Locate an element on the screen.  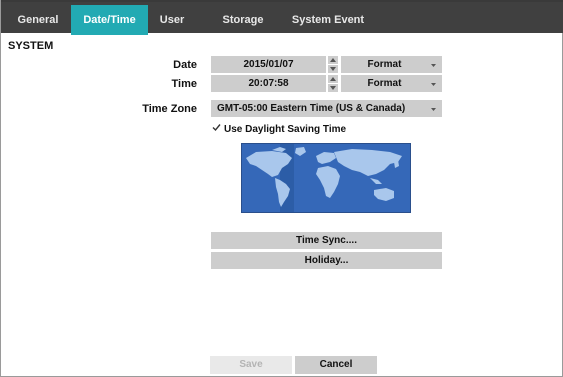
time-zone-value: GMT-05:00 Eastern Time (US & Canada) is located at coordinates (311, 108).